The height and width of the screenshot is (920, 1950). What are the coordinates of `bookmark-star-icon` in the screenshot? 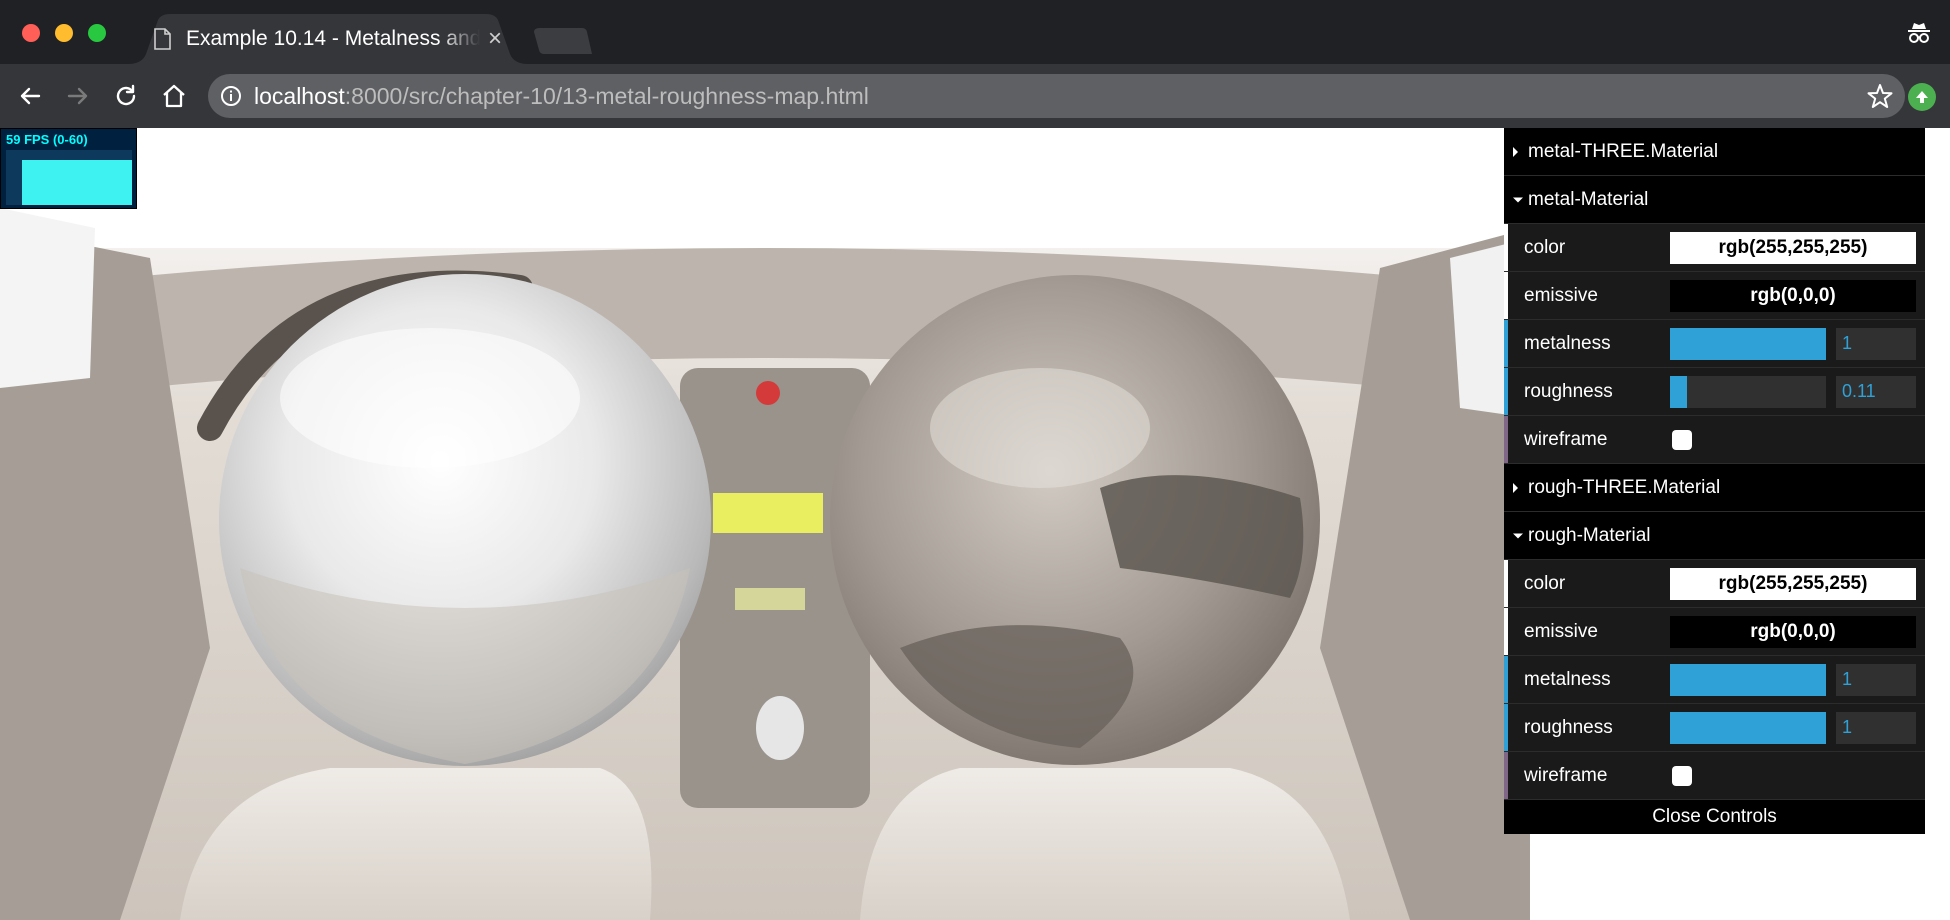 It's located at (1880, 96).